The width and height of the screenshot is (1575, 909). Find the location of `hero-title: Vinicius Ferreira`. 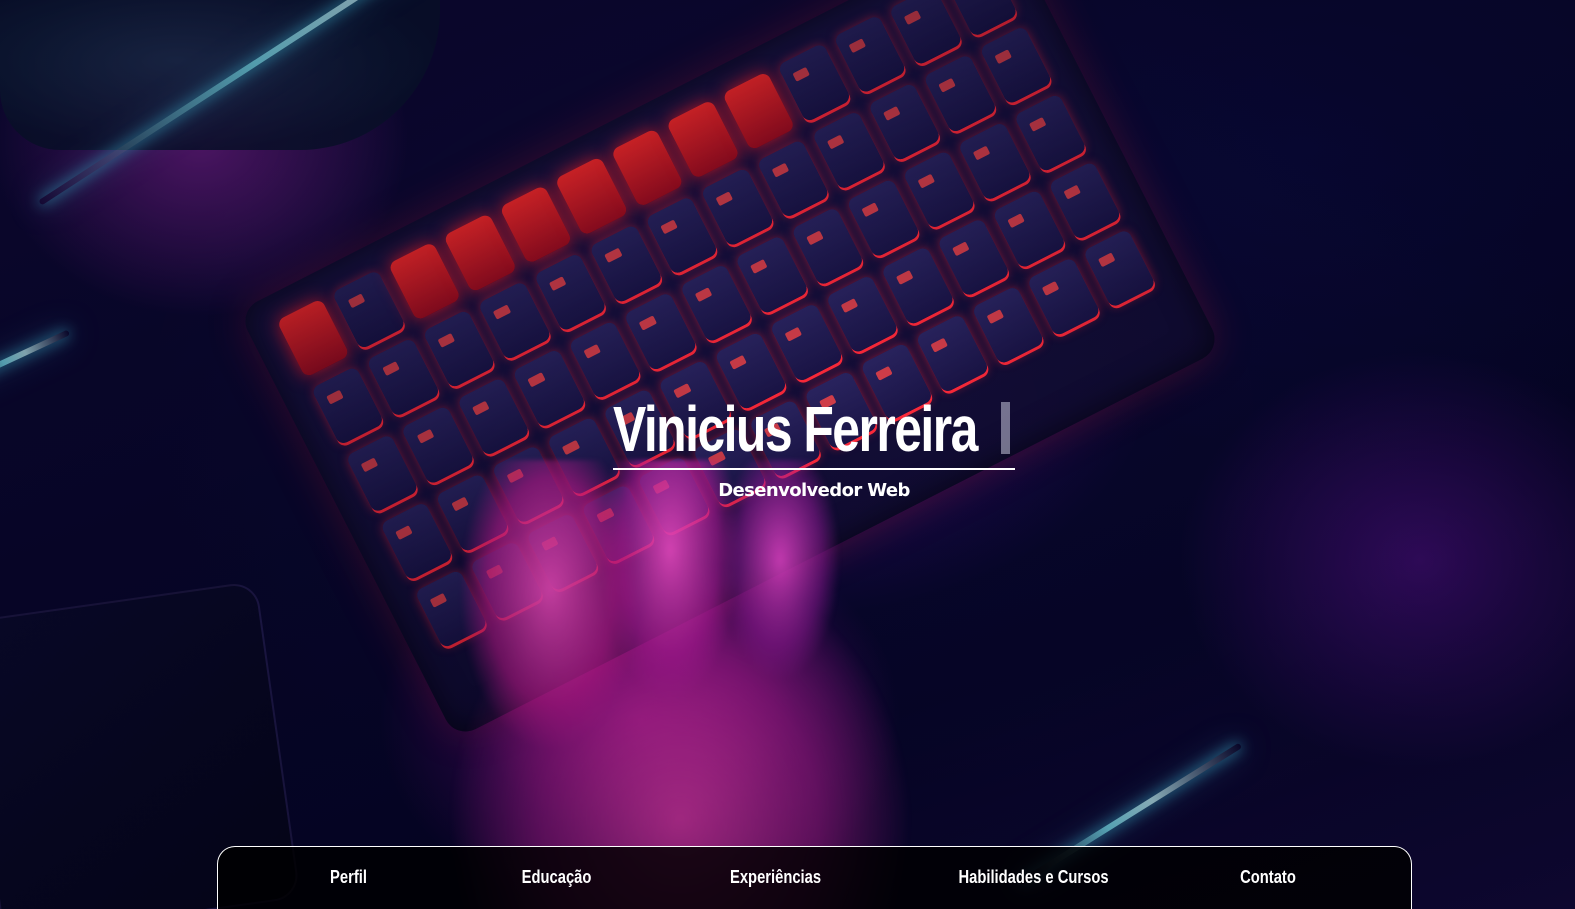

hero-title: Vinicius Ferreira is located at coordinates (814, 430).